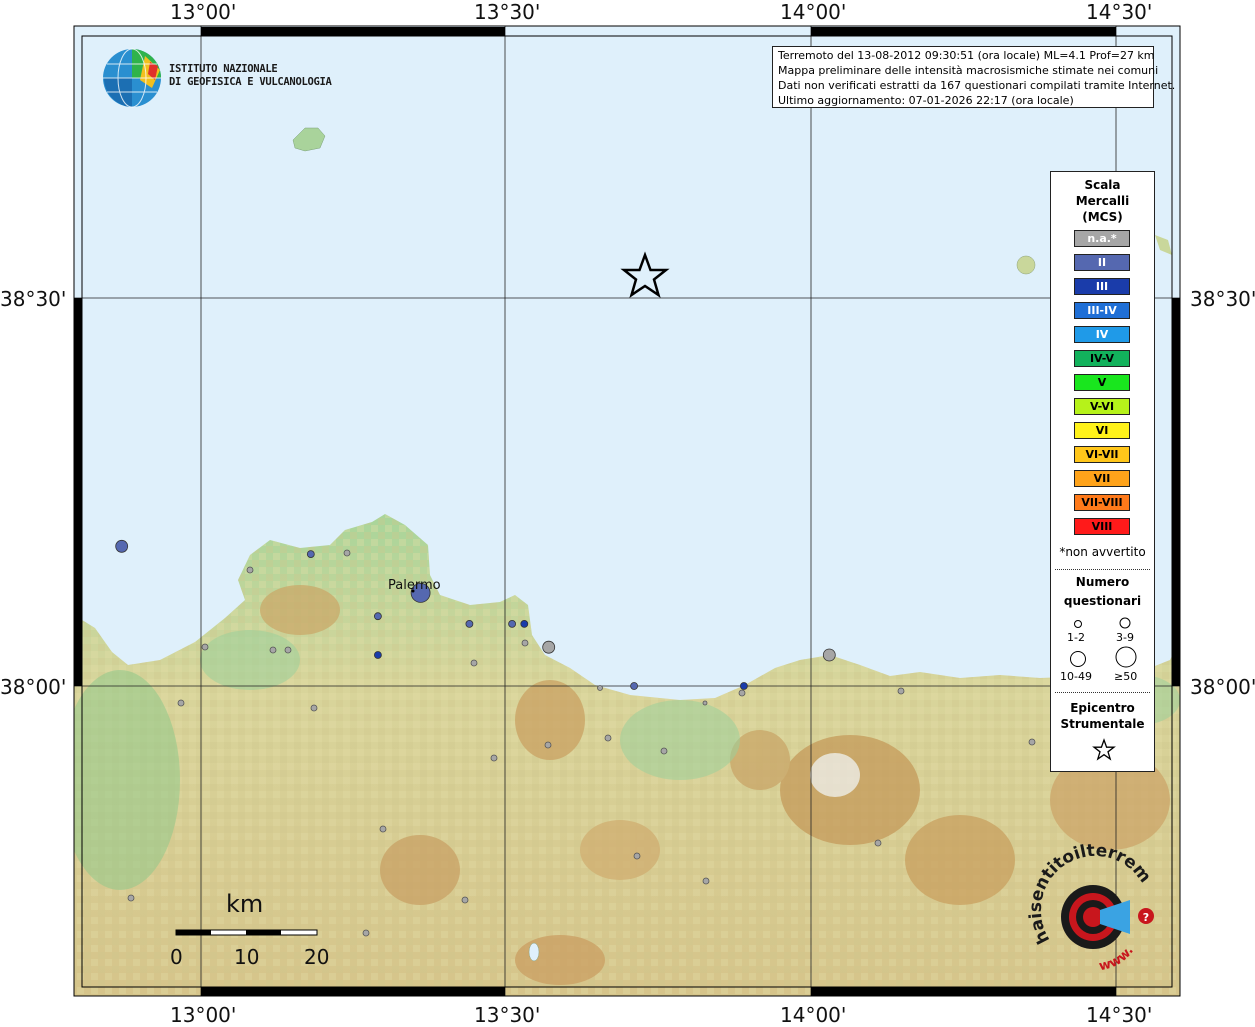  Describe the element at coordinates (1102, 708) in the screenshot. I see `epicentro-title-line-1: Epicentro` at that location.